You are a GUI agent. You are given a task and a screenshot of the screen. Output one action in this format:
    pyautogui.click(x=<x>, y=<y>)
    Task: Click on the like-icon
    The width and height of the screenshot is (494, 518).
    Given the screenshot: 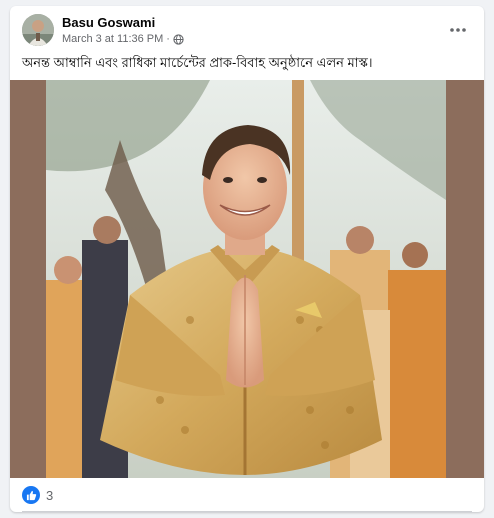 What is the action you would take?
    pyautogui.click(x=31, y=495)
    